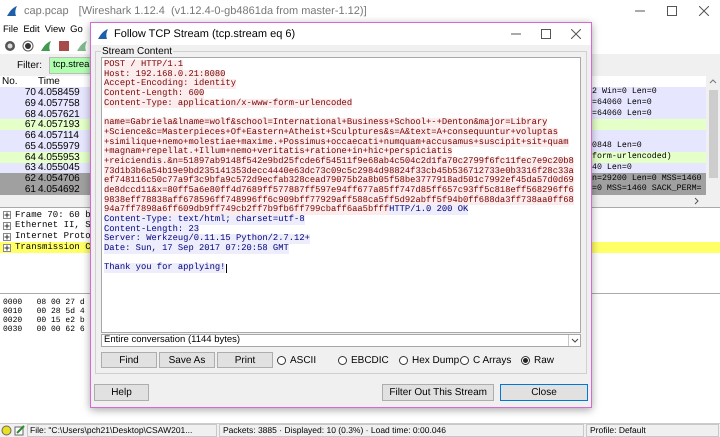  What do you see at coordinates (307, 360) in the screenshot?
I see `format-radio: ASCII` at bounding box center [307, 360].